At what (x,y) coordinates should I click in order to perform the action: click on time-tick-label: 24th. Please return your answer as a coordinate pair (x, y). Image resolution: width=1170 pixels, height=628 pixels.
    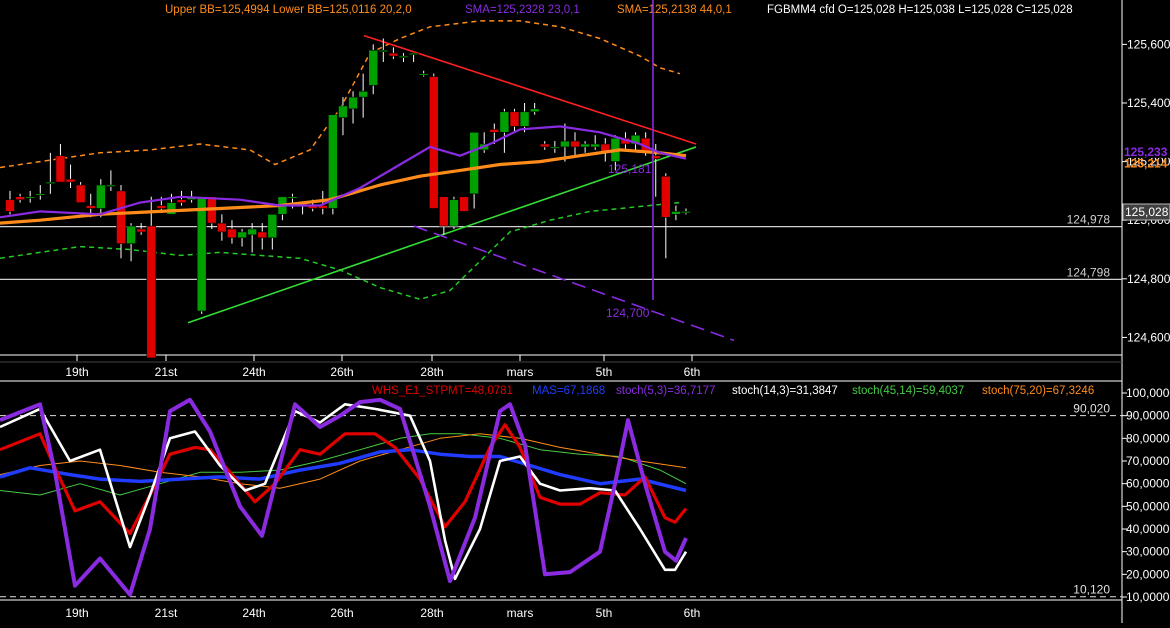
    Looking at the image, I should click on (253, 372).